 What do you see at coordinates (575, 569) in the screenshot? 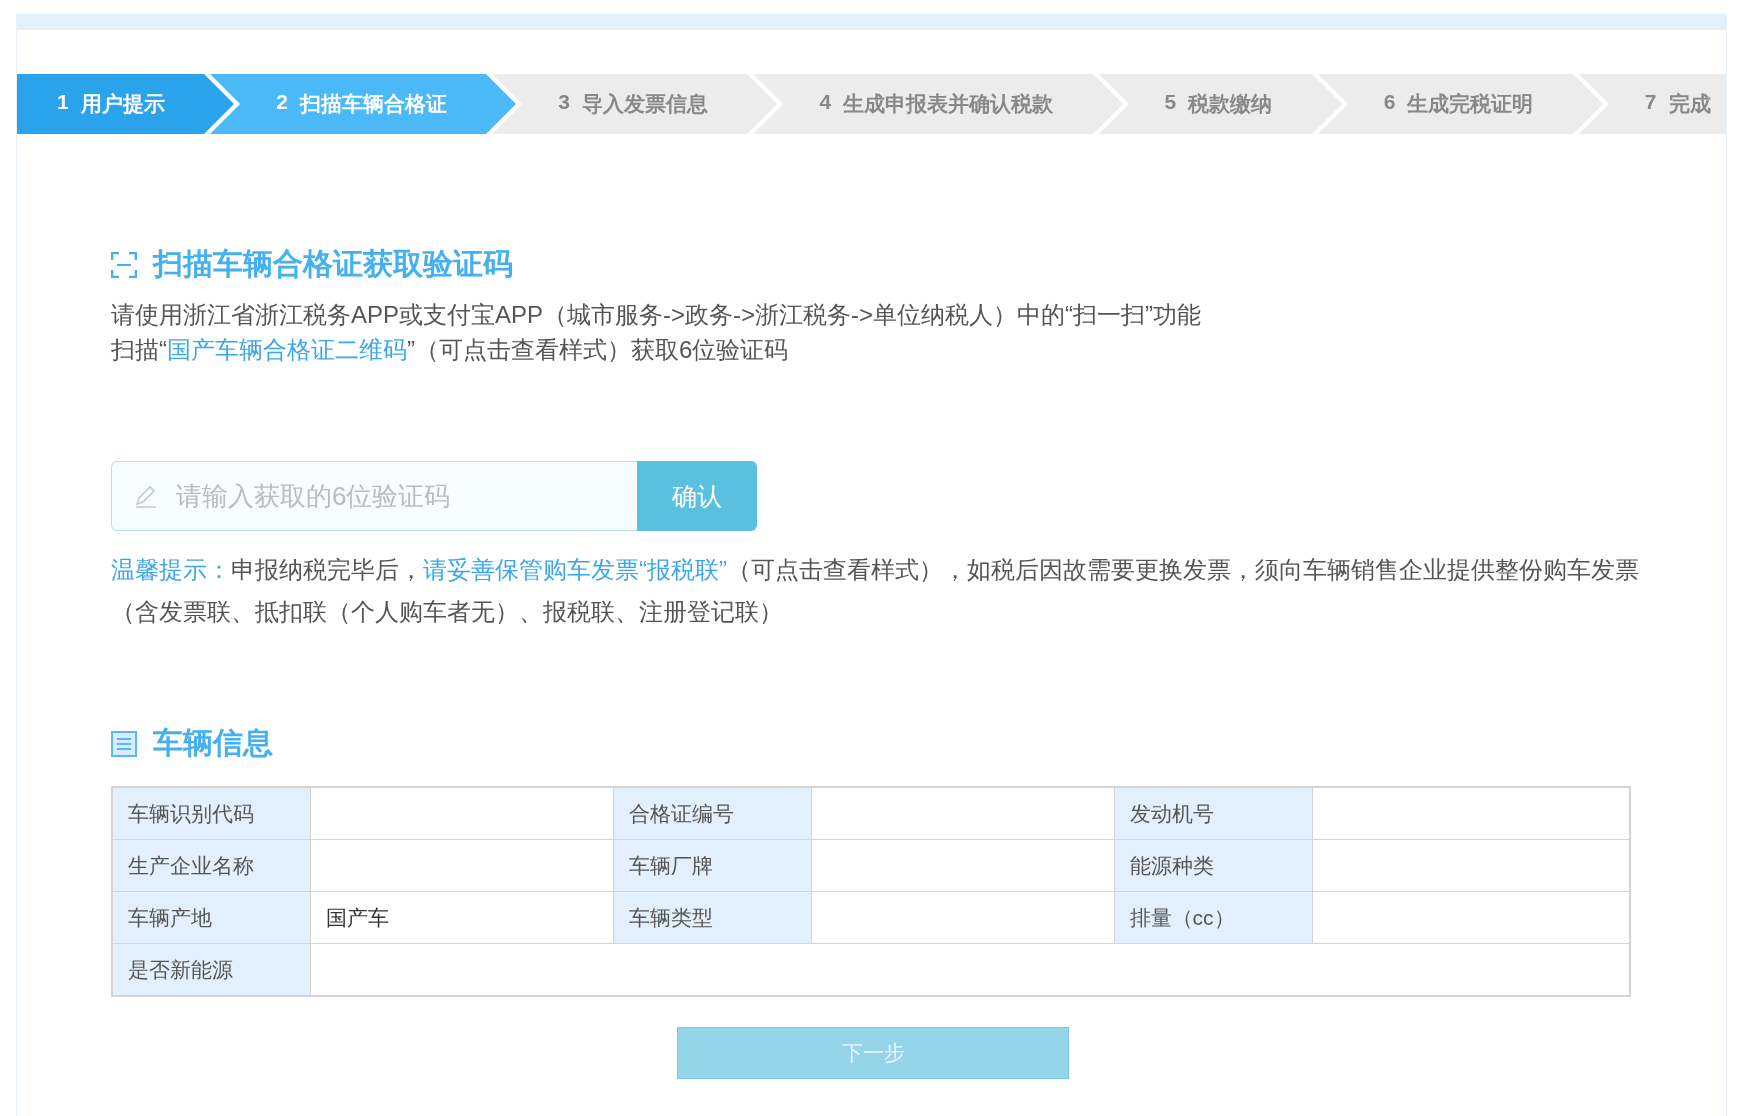
I see `link: 请妥善保管购车发票“报税联”` at bounding box center [575, 569].